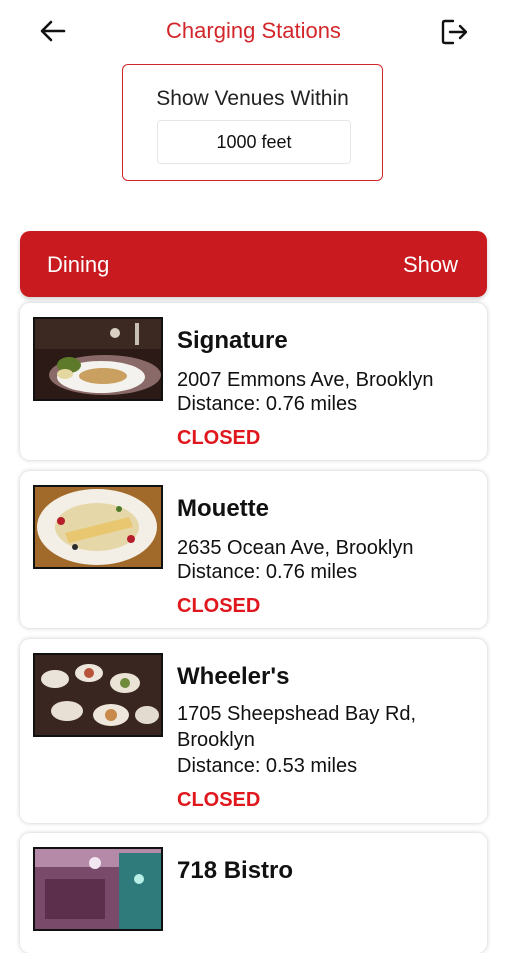  Describe the element at coordinates (253, 264) in the screenshot. I see `category-dining-bar: Dining Show` at that location.